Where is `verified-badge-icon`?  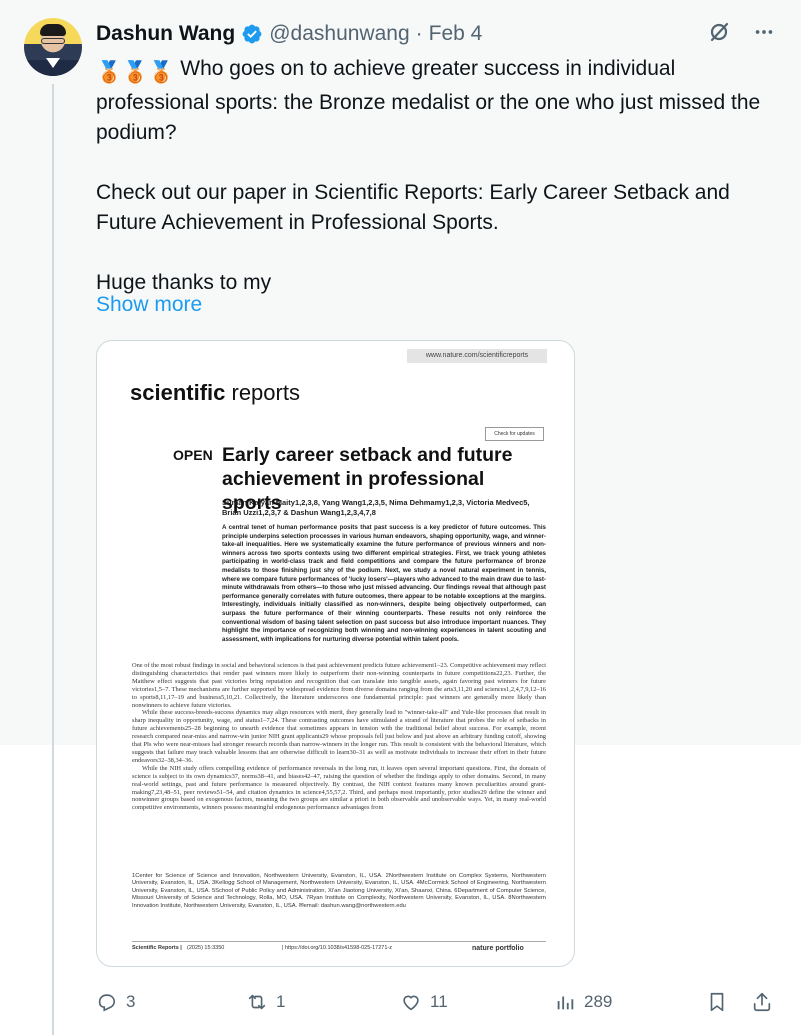
verified-badge-icon is located at coordinates (252, 34).